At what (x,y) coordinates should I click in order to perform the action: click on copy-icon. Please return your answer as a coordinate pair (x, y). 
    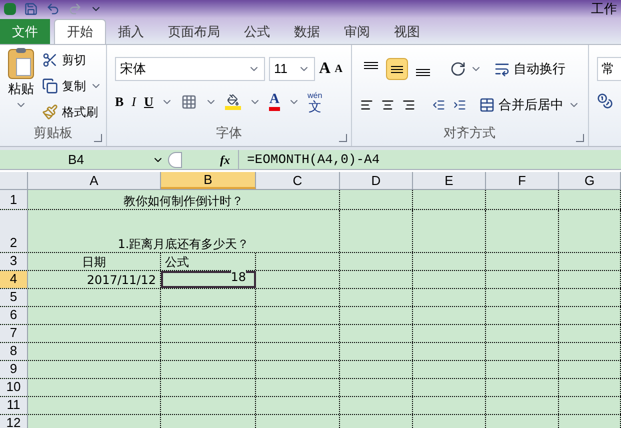
    Looking at the image, I should click on (50, 86).